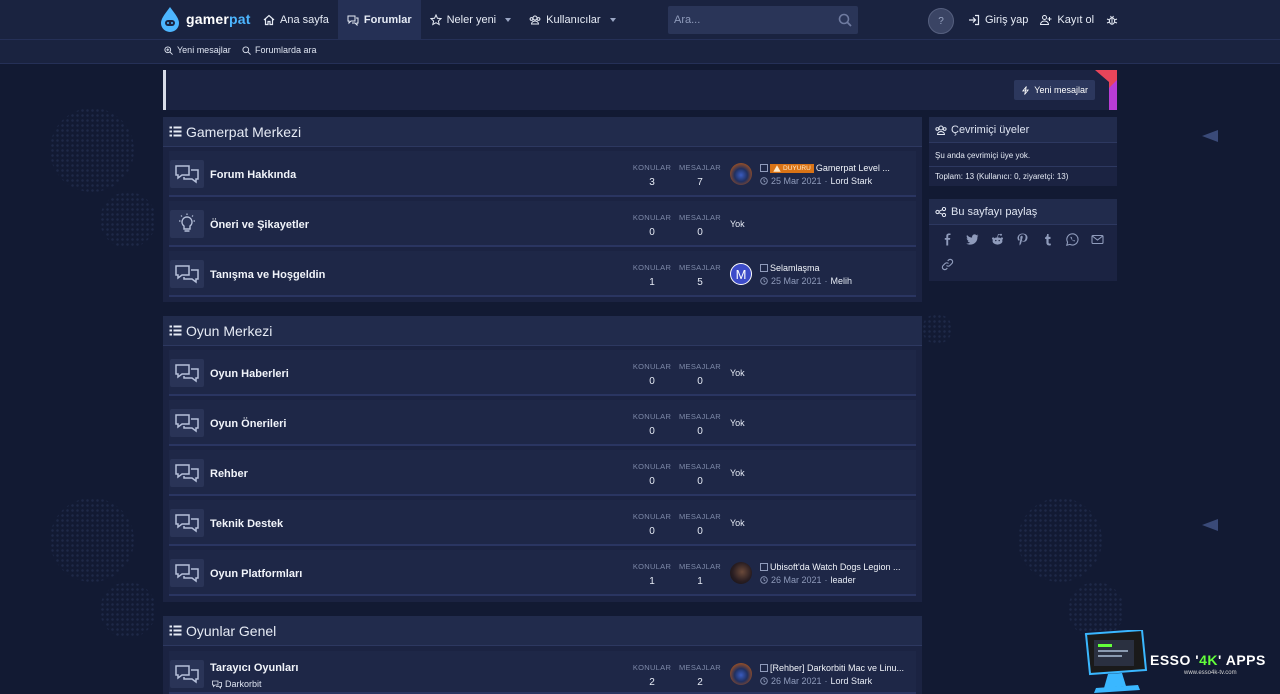 The width and height of the screenshot is (1280, 694). What do you see at coordinates (1072, 239) in the screenshot?
I see `whatsapp-icon` at bounding box center [1072, 239].